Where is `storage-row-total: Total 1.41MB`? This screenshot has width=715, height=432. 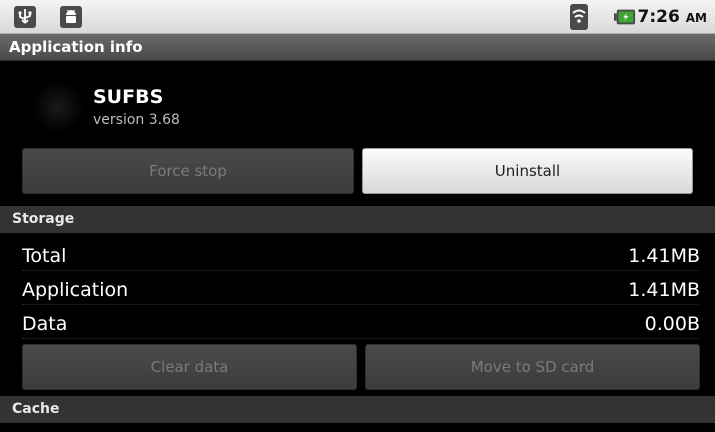 storage-row-total: Total 1.41MB is located at coordinates (361, 256).